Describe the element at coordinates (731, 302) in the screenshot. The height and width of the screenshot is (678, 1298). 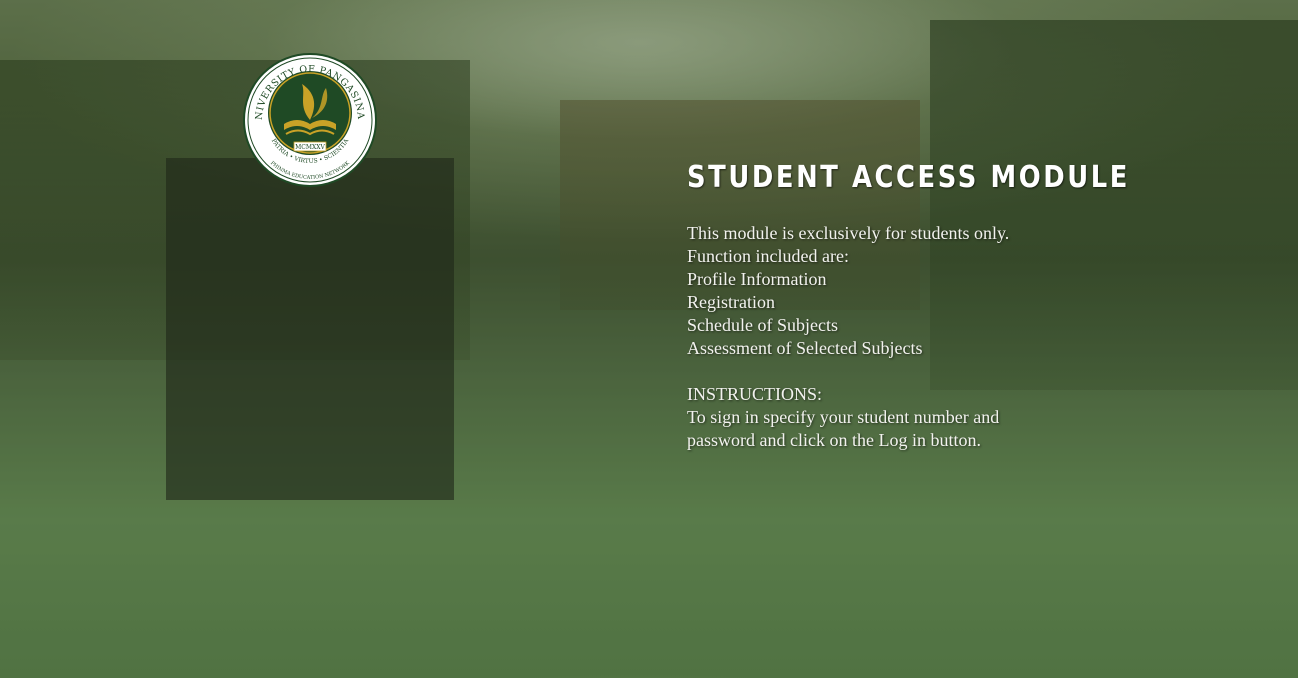
I see `function-item-registration: Registration` at that location.